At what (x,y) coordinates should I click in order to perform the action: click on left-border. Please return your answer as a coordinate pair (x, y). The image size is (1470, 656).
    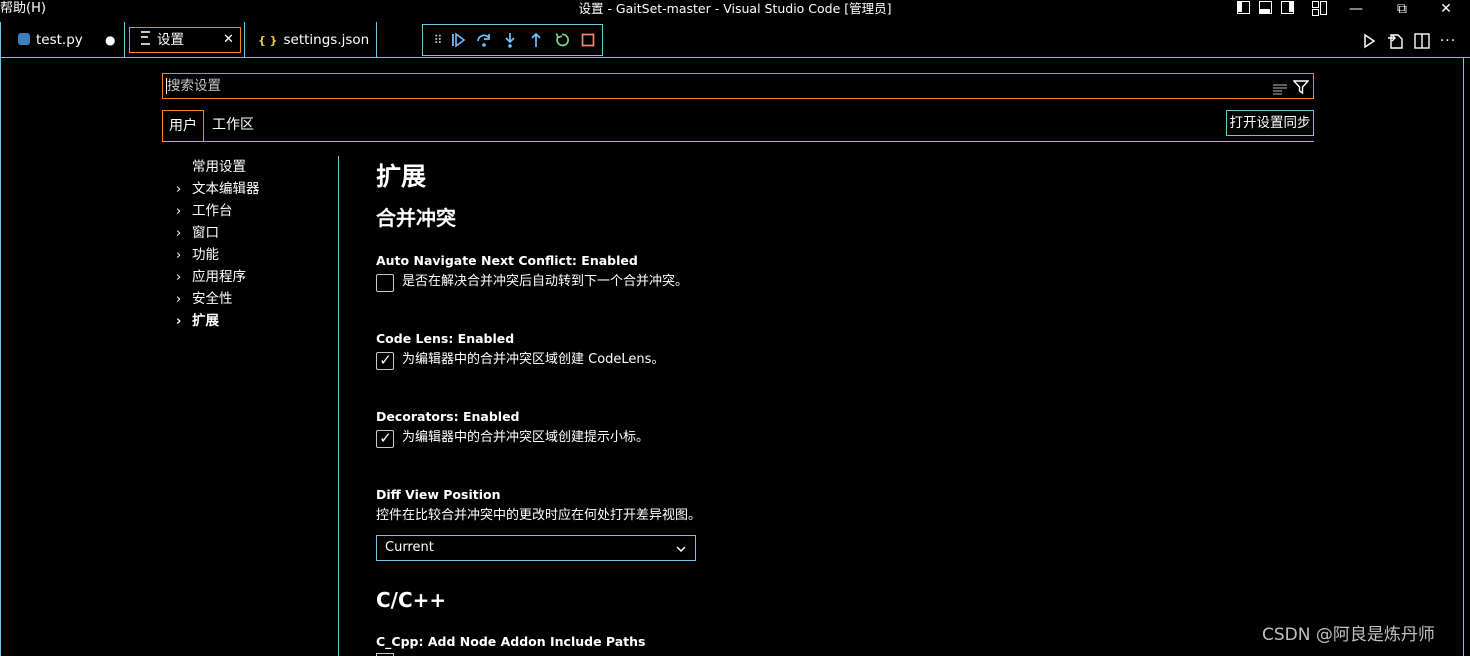
    Looking at the image, I should click on (0, 339).